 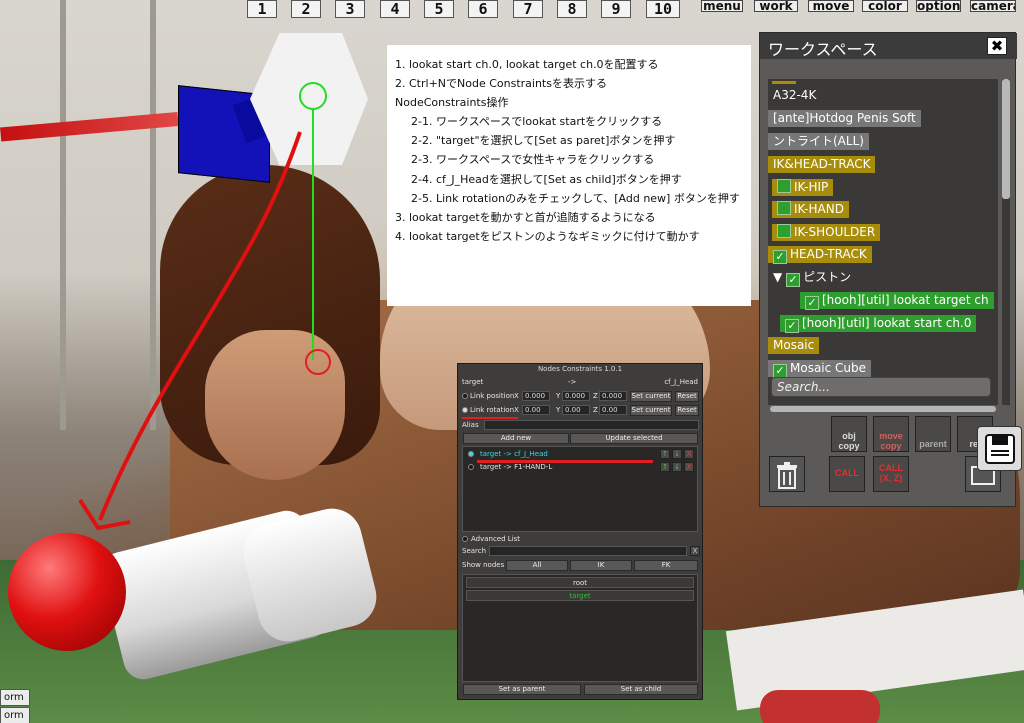 I want to click on workspace-item: IK-HAND, so click(x=810, y=209).